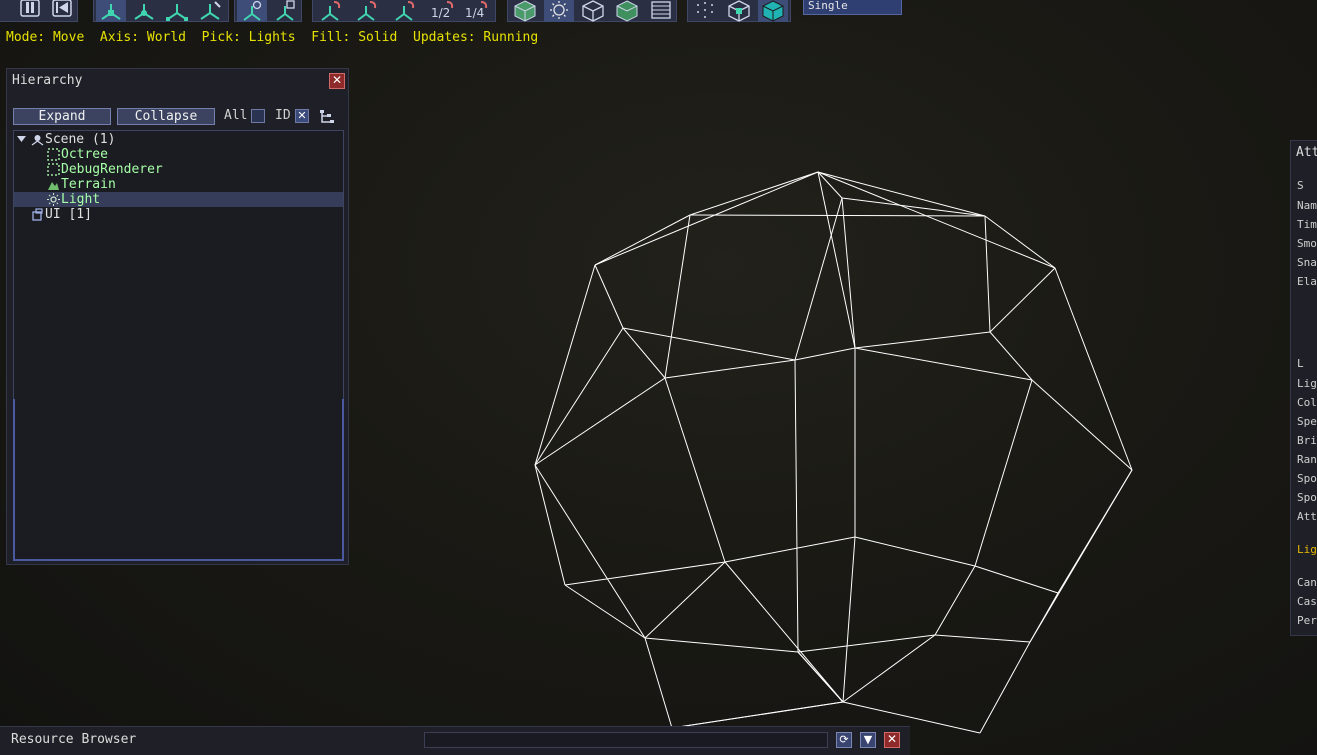  What do you see at coordinates (178, 214) in the screenshot?
I see `tree-node-ui: UI [1]` at bounding box center [178, 214].